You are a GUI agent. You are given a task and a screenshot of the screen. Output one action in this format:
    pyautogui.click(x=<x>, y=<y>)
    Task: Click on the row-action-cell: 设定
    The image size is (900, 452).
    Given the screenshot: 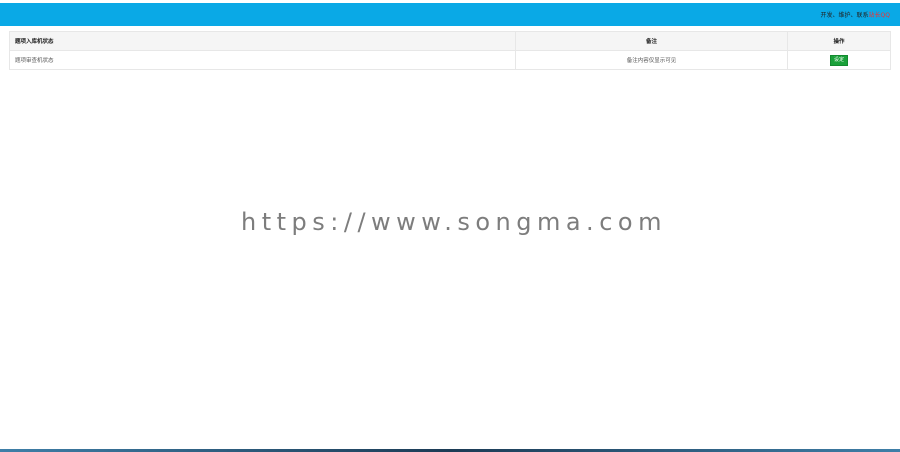 What is the action you would take?
    pyautogui.click(x=839, y=60)
    